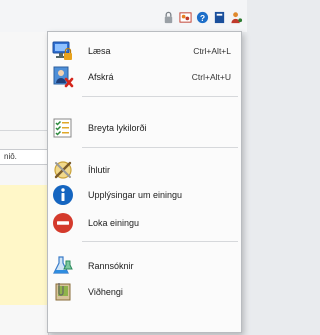 The image size is (320, 335). I want to click on book-icon, so click(219, 17).